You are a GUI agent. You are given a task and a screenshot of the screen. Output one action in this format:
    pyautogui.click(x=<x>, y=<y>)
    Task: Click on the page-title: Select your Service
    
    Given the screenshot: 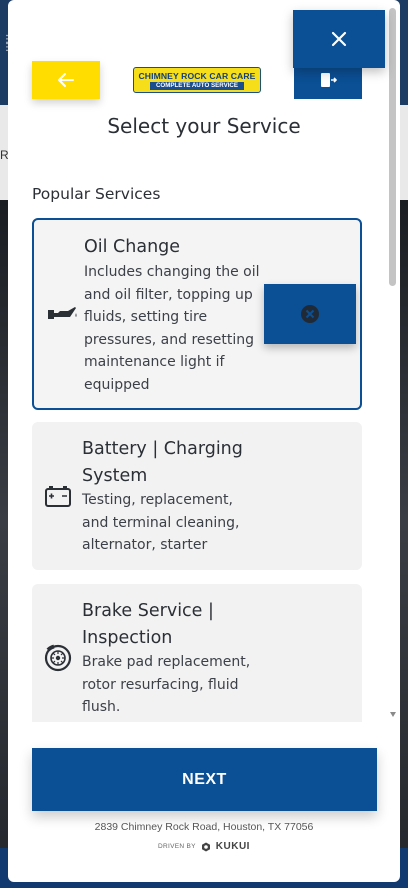 What is the action you would take?
    pyautogui.click(x=204, y=126)
    